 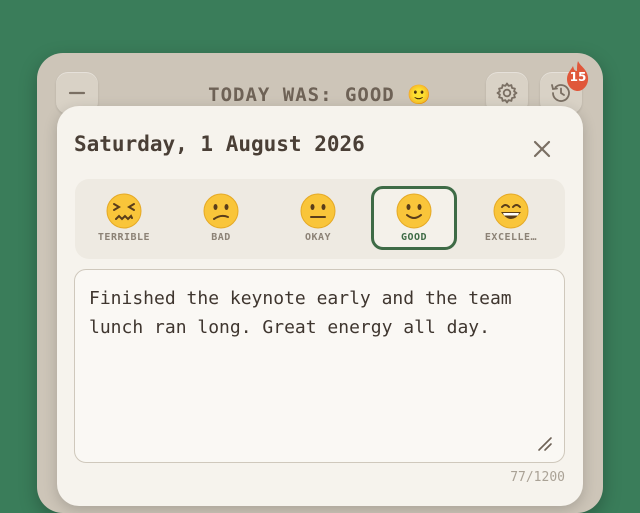 What do you see at coordinates (419, 95) in the screenshot?
I see `title-mood-emoji: 🙂` at bounding box center [419, 95].